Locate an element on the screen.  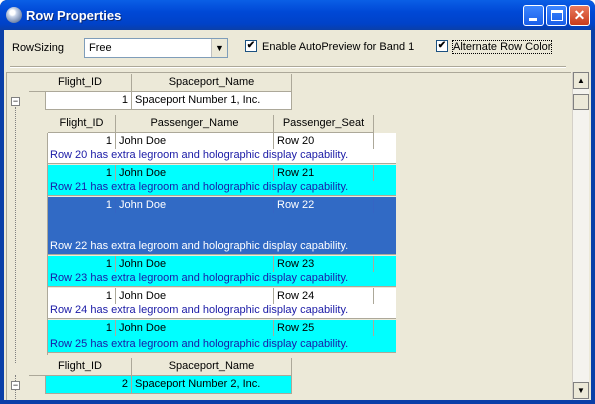
autopreview-label: Enable AutoPreview for Band 1 is located at coordinates (338, 47).